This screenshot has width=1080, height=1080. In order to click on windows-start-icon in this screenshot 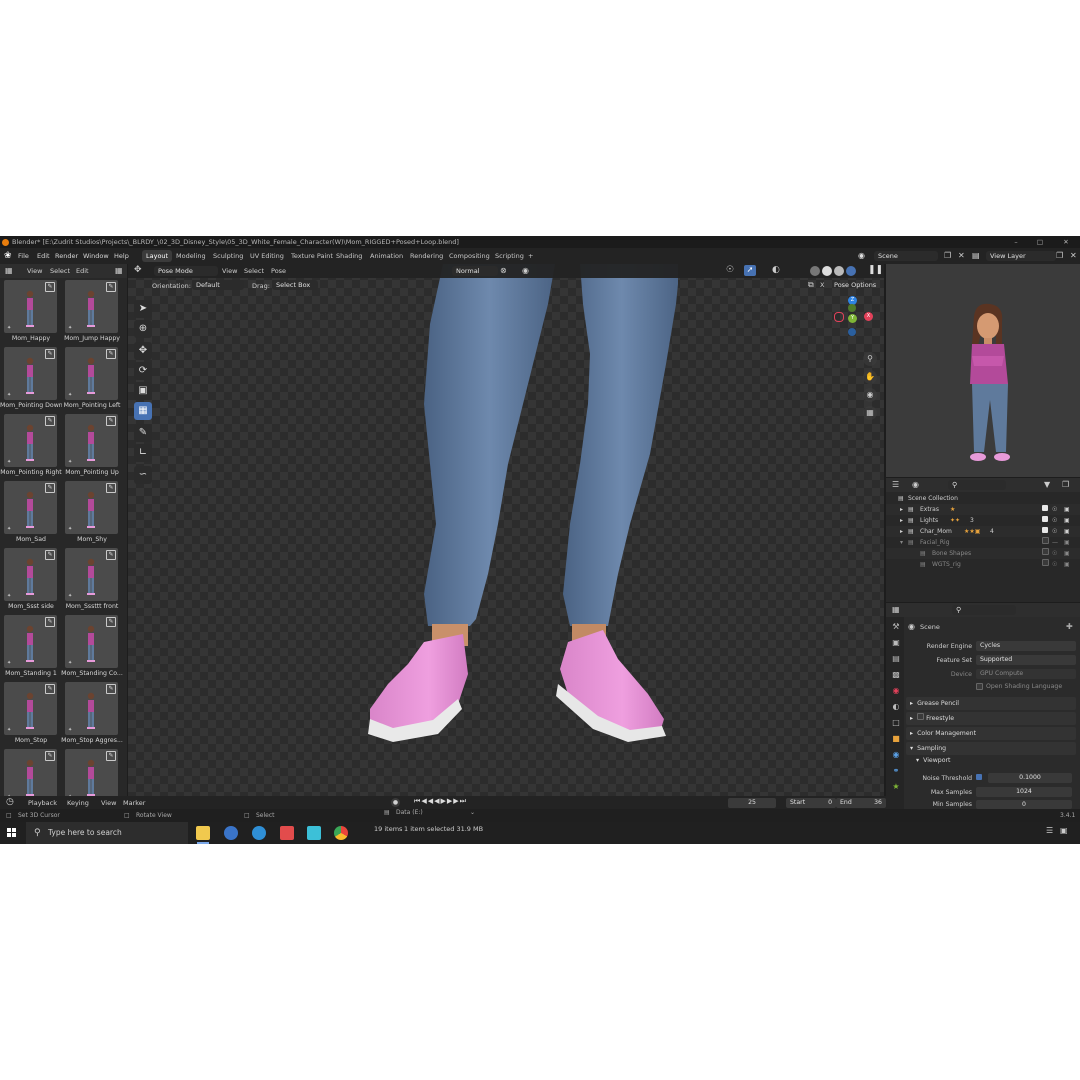, I will do `click(12, 833)`.